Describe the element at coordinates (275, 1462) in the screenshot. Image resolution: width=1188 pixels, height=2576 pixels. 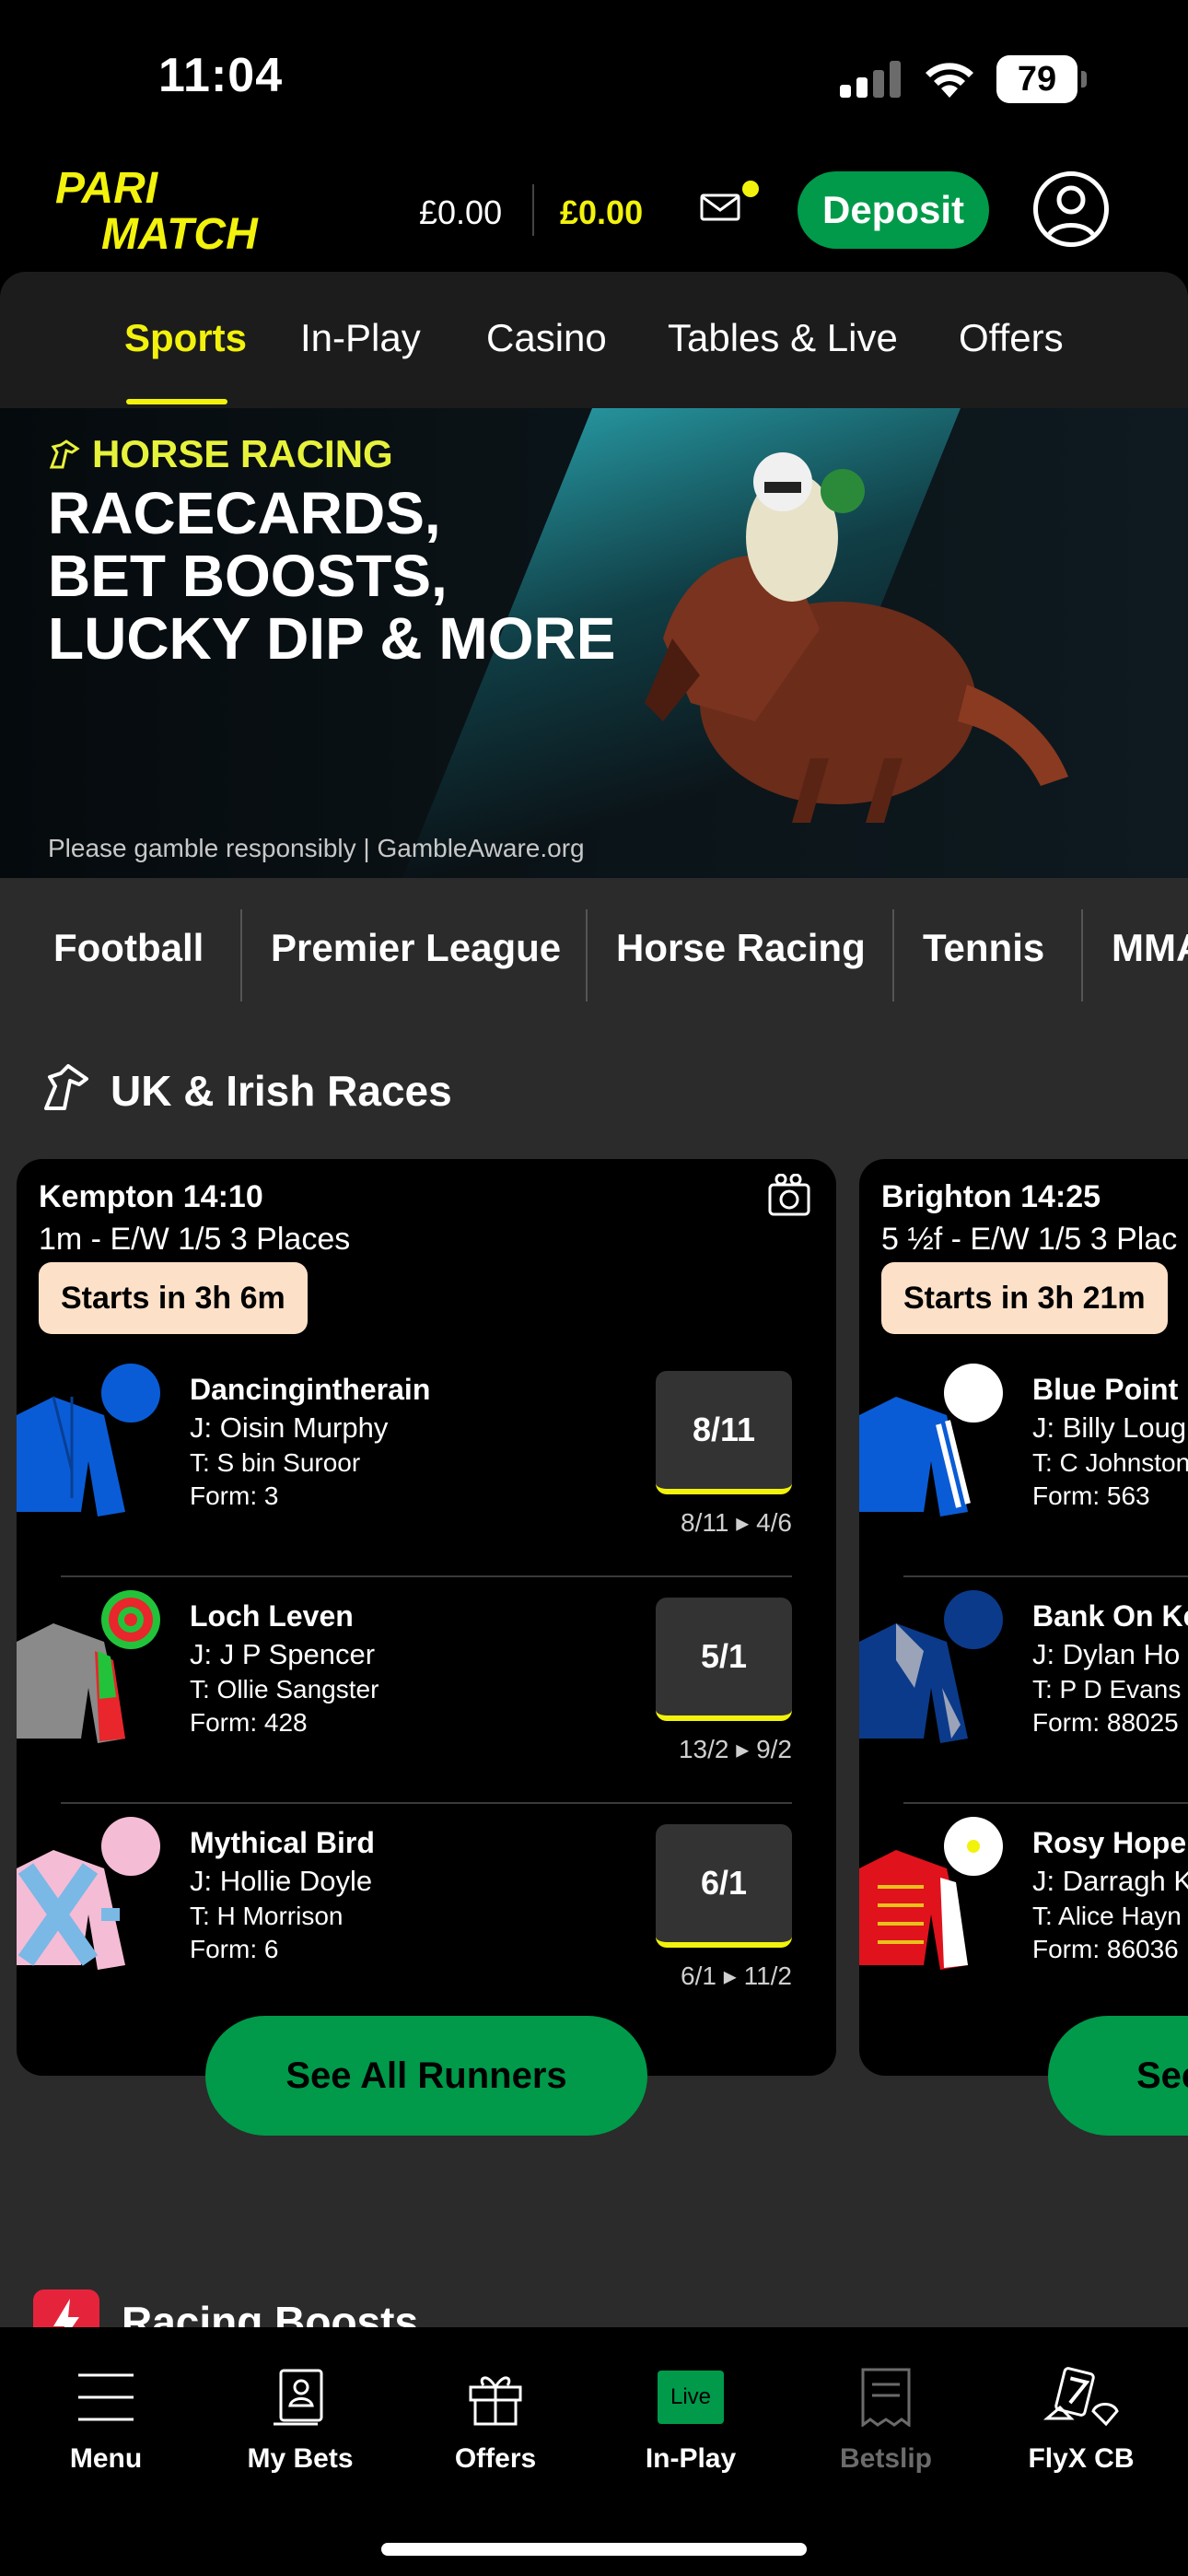
I see `runner-trainer: T: S bin Suroor` at that location.